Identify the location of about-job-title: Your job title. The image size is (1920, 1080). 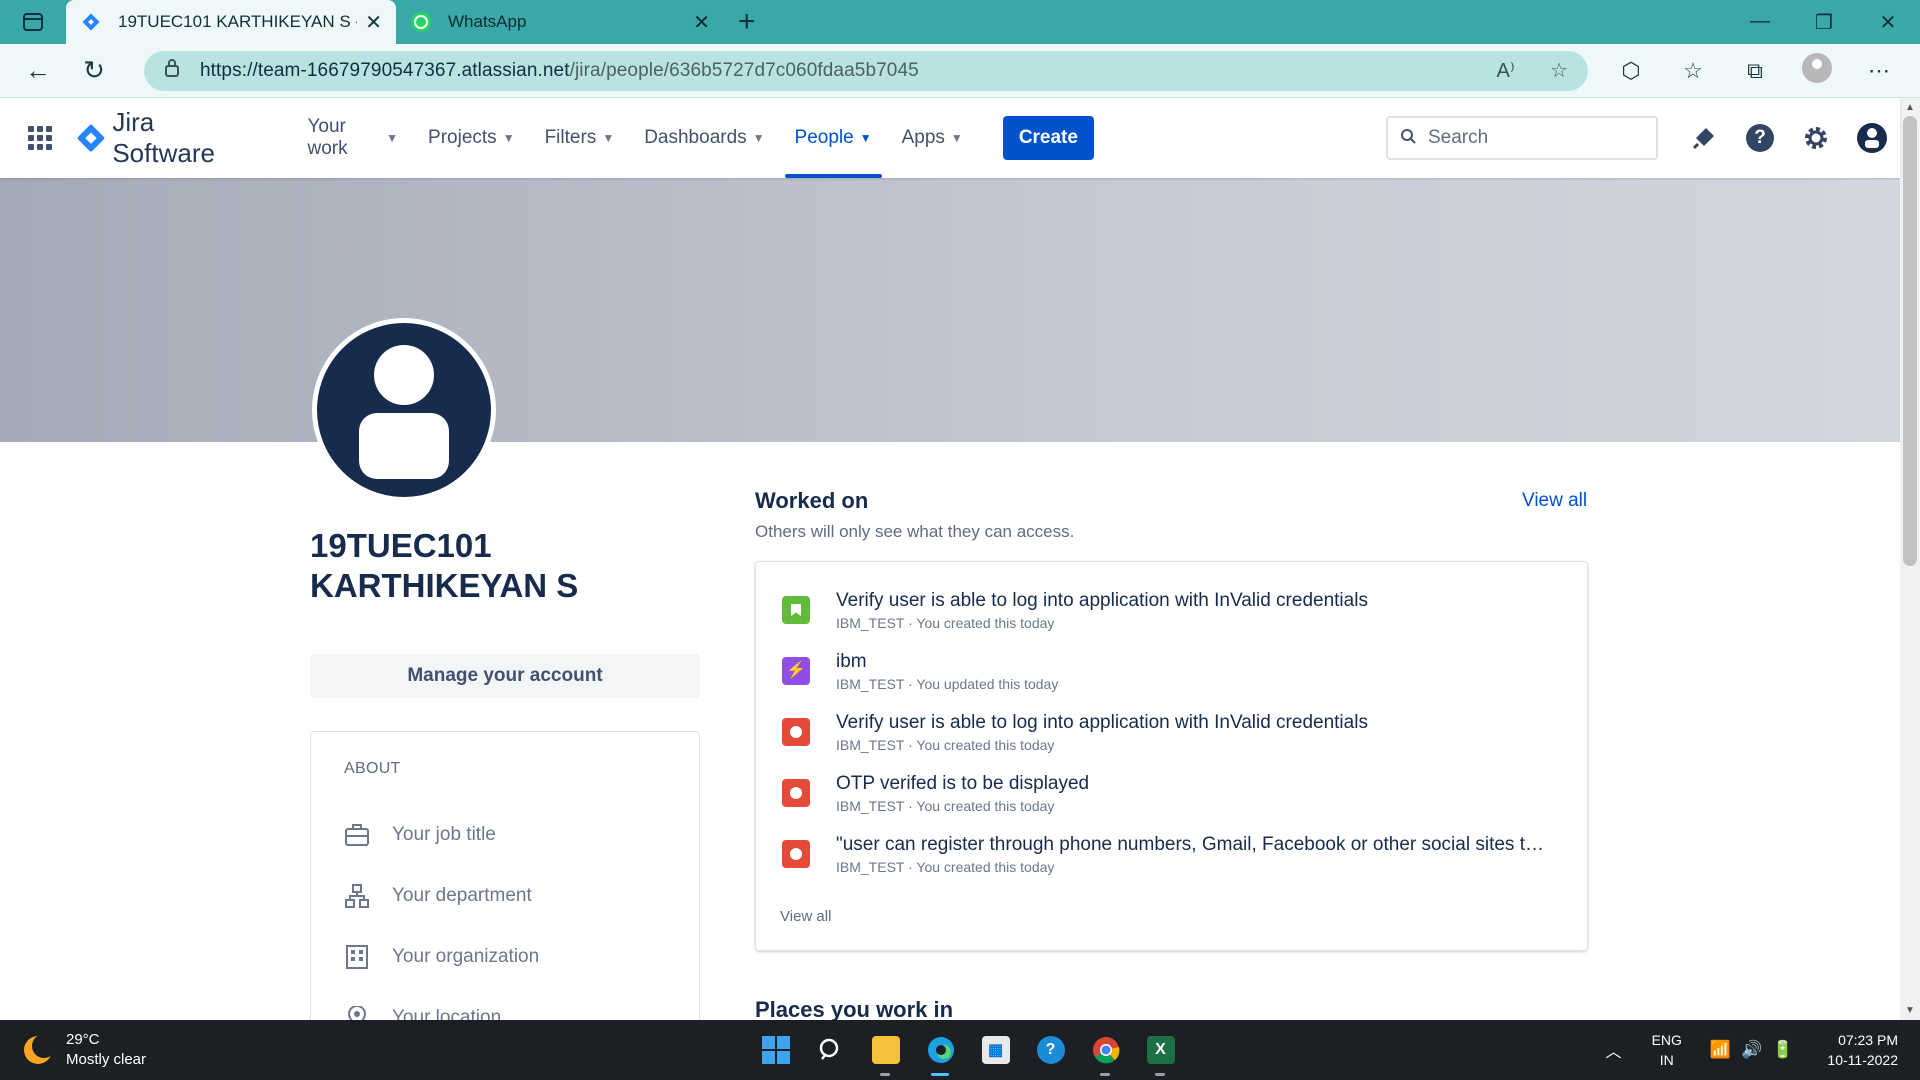
(505, 834).